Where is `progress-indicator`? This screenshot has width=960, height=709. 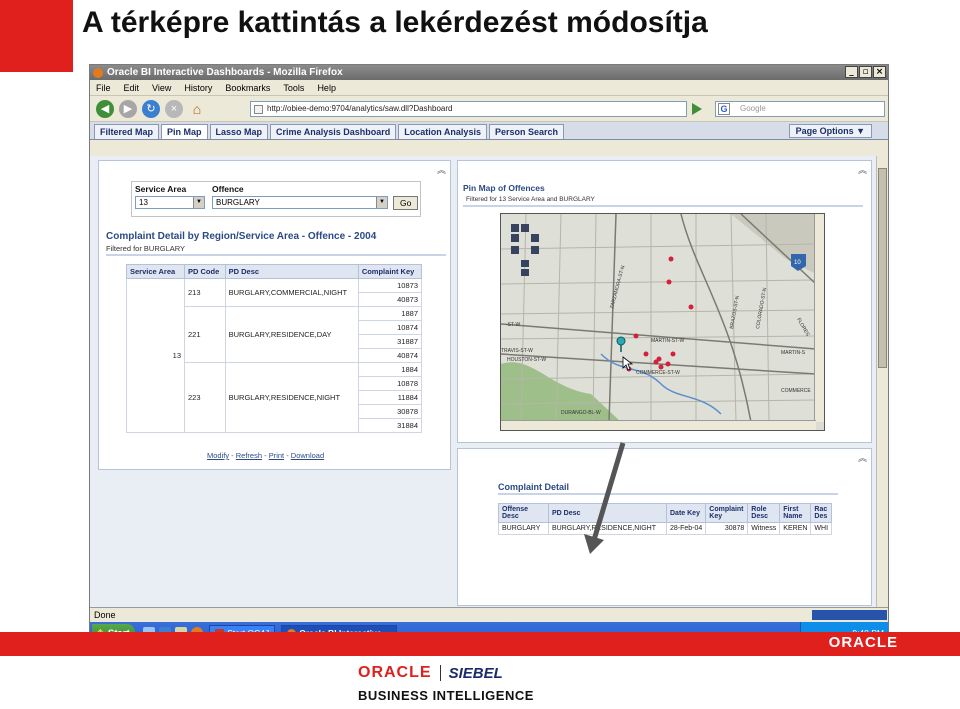 progress-indicator is located at coordinates (849, 615).